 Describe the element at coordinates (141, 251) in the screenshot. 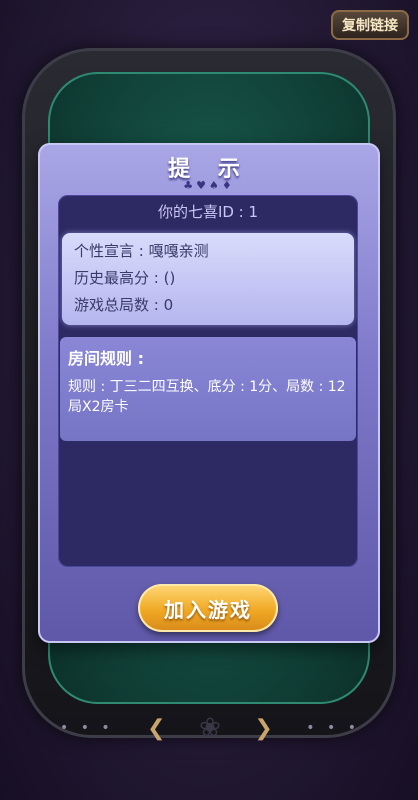

I see `motto-text: 个性宣言 : 嘎嘎亲测` at that location.